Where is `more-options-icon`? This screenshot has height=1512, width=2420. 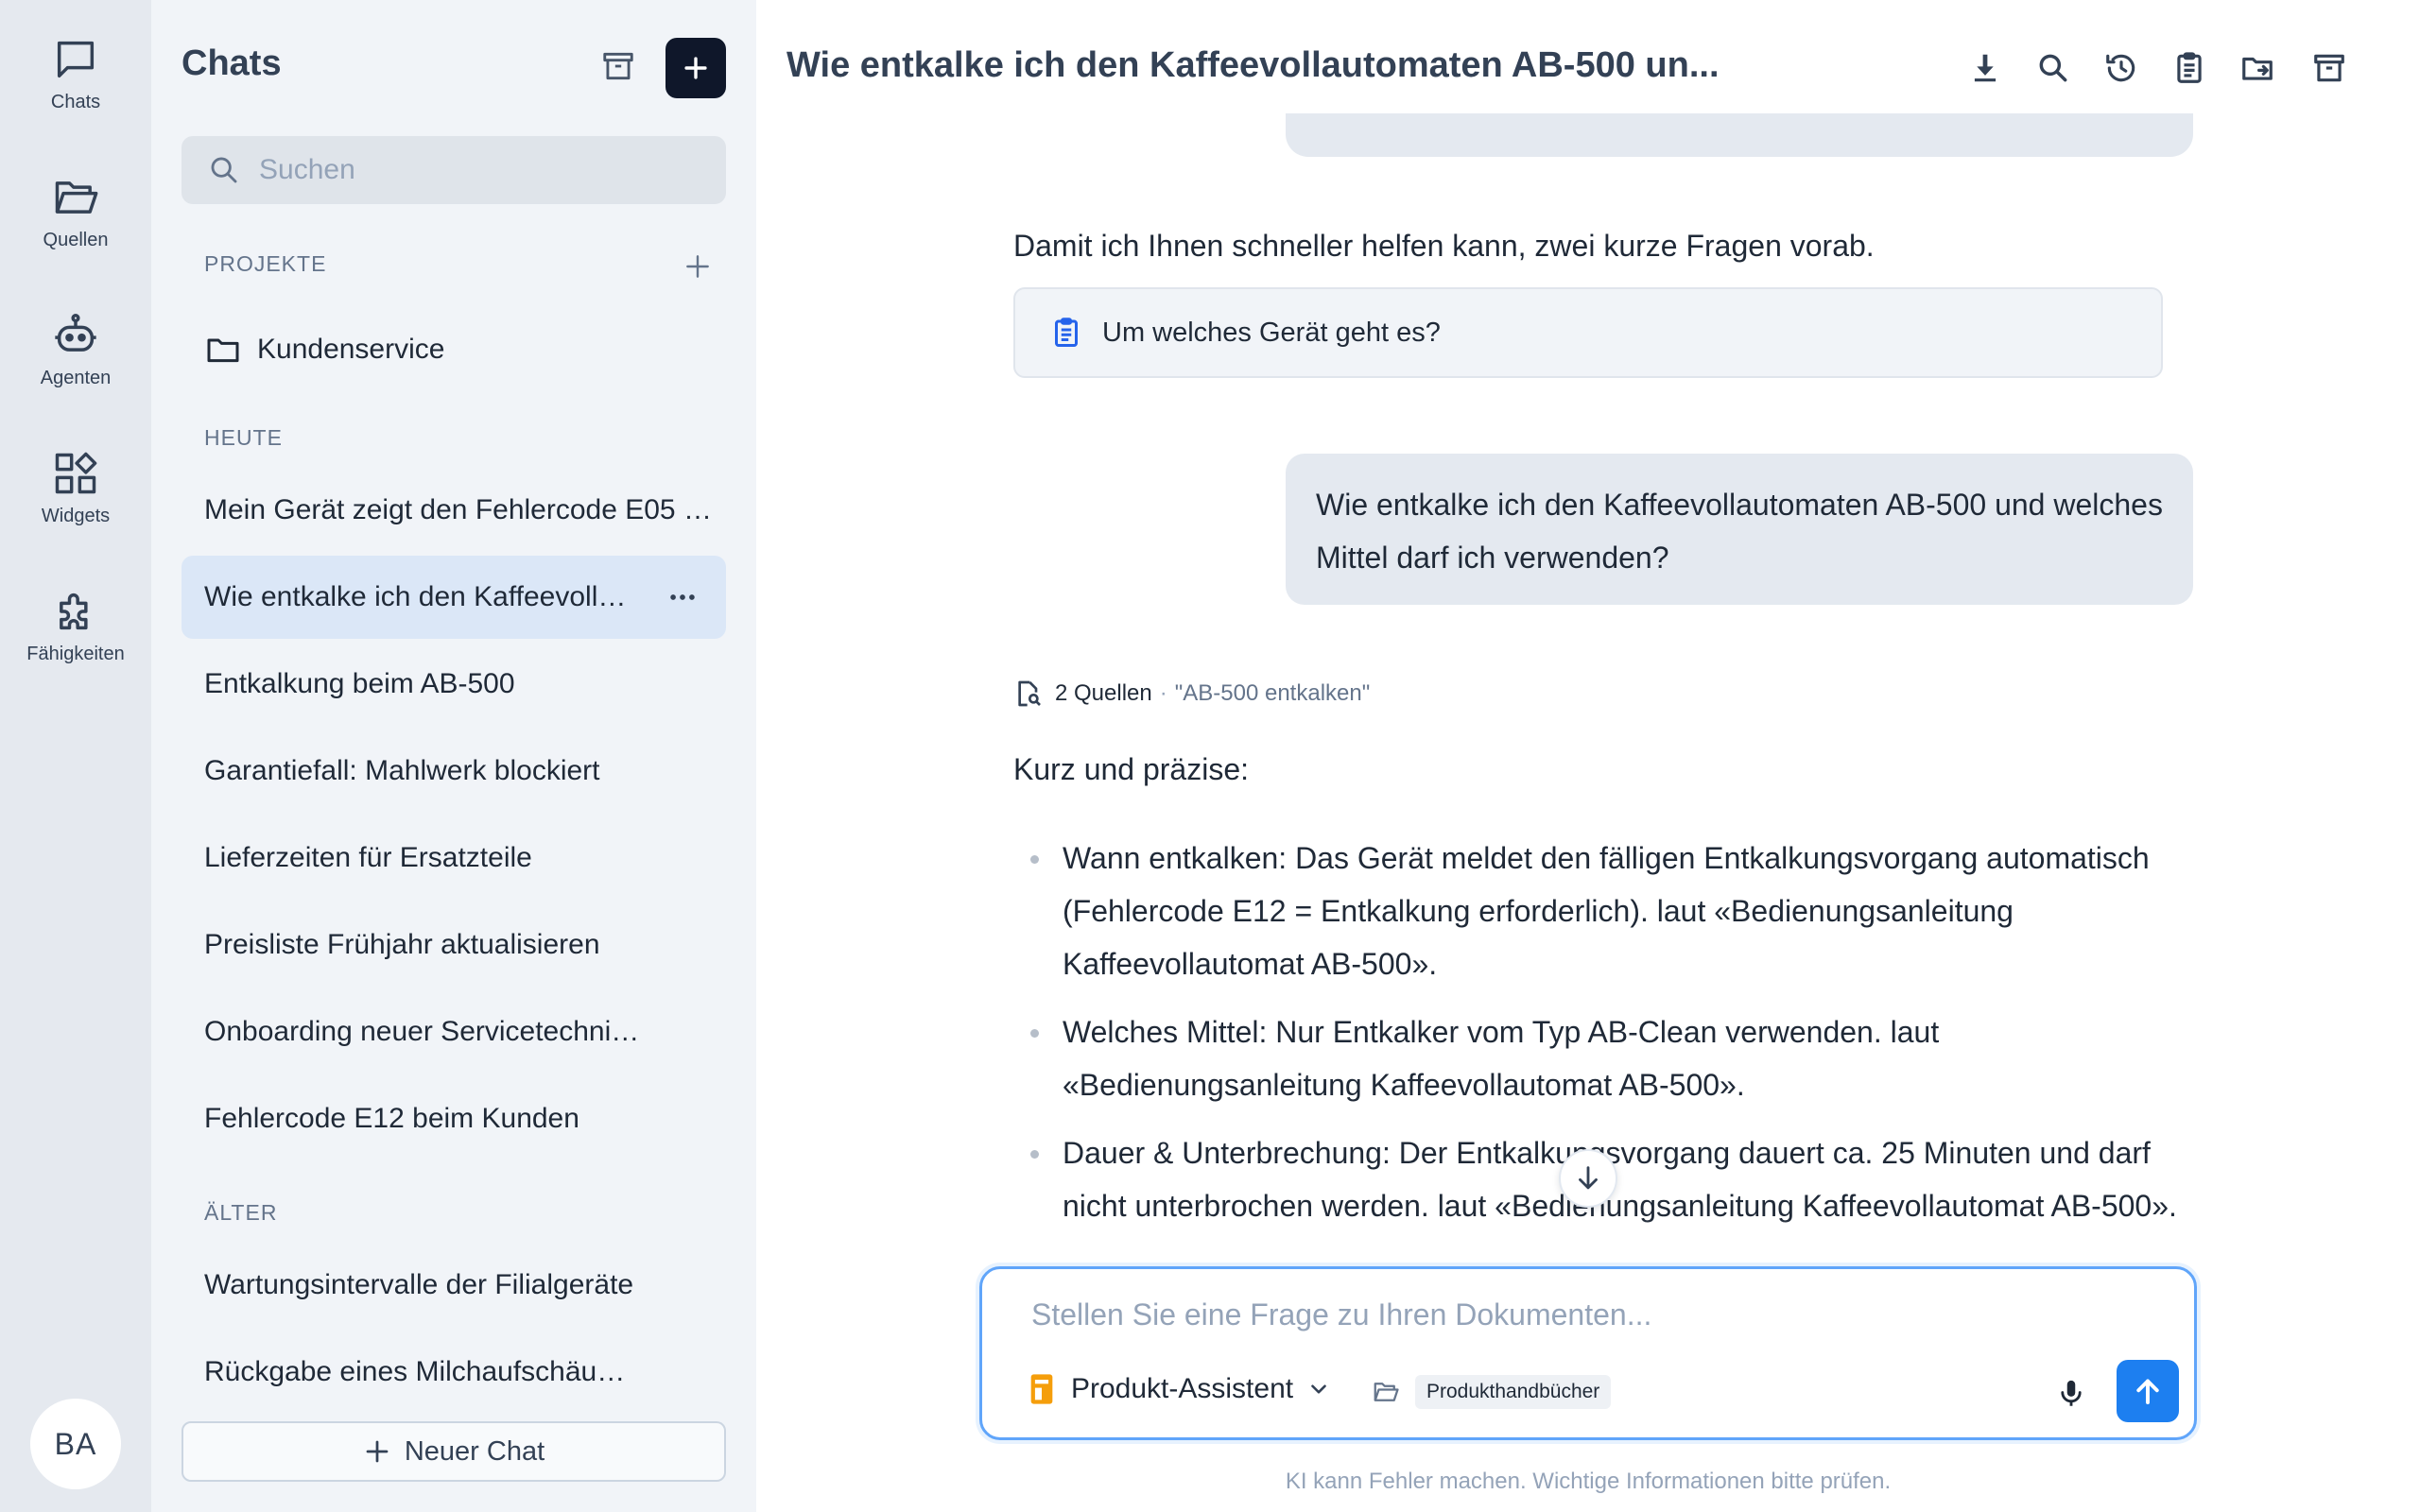 more-options-icon is located at coordinates (682, 597).